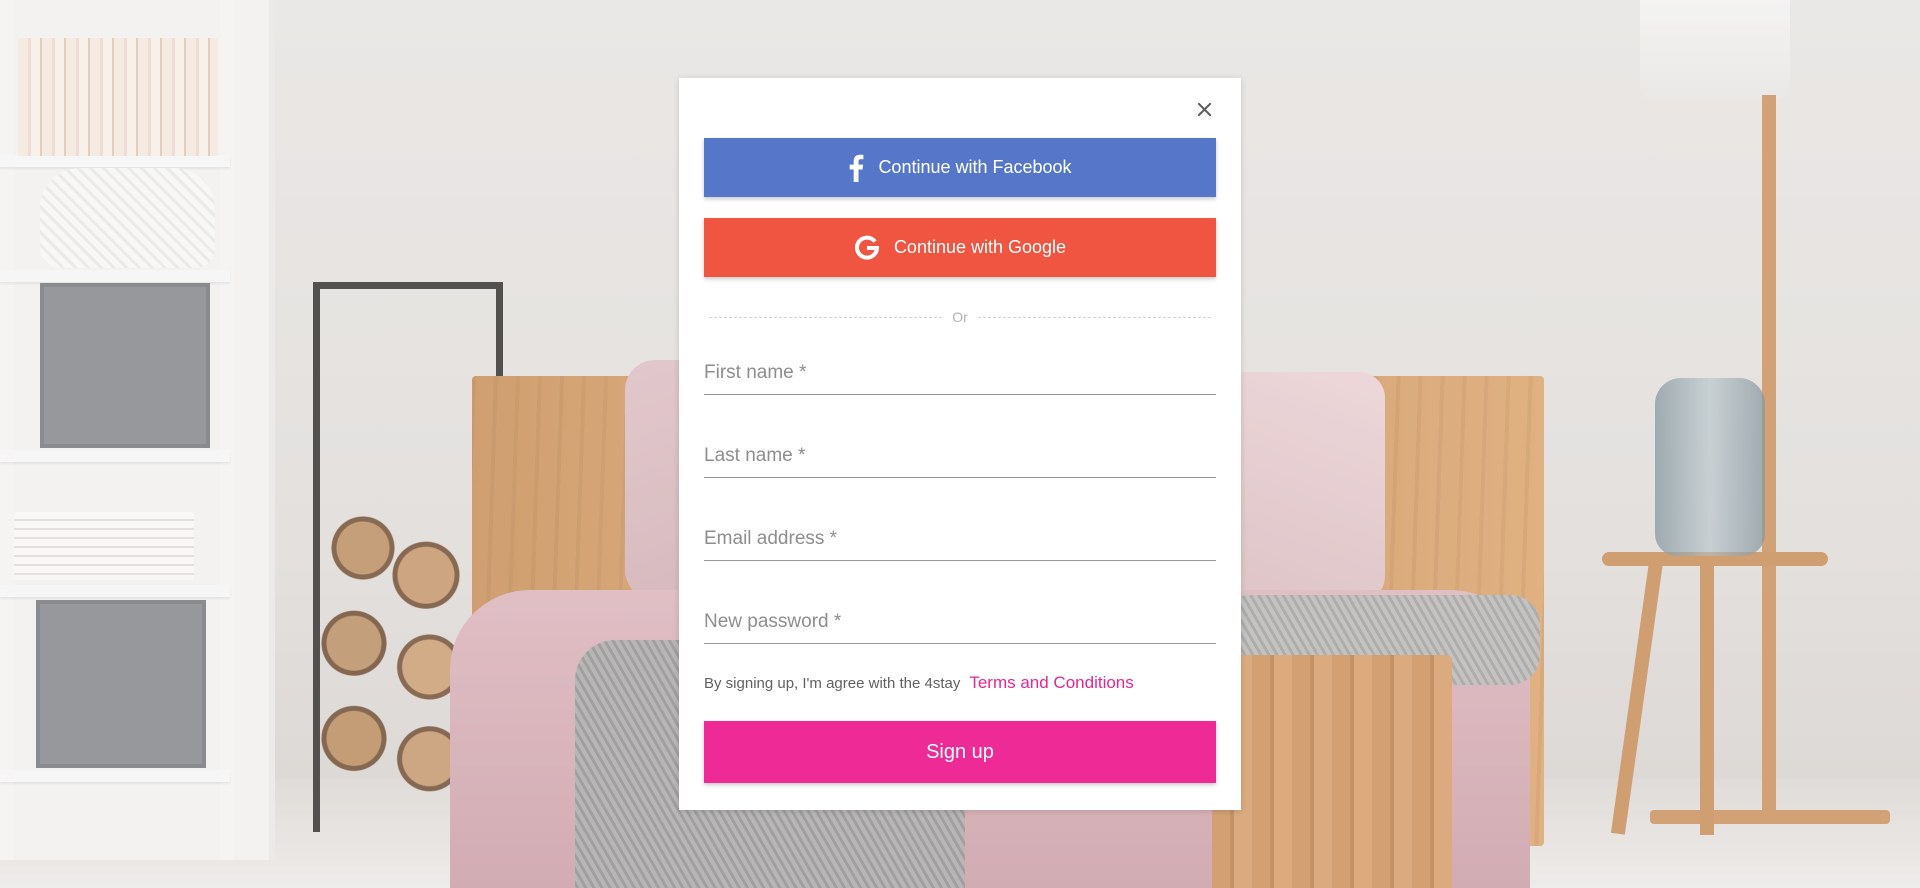  I want to click on first-name-input, so click(960, 372).